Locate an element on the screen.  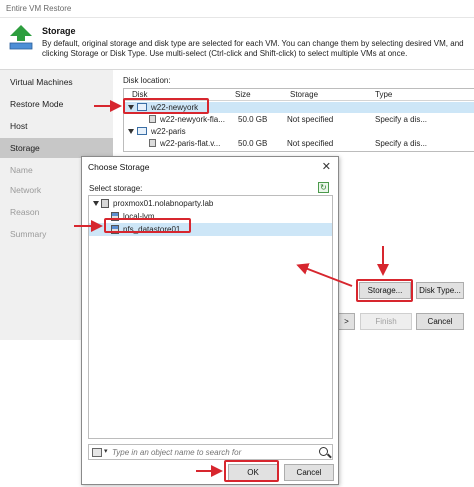
step-restore-mode: Restore Mode is located at coordinates (56, 104).